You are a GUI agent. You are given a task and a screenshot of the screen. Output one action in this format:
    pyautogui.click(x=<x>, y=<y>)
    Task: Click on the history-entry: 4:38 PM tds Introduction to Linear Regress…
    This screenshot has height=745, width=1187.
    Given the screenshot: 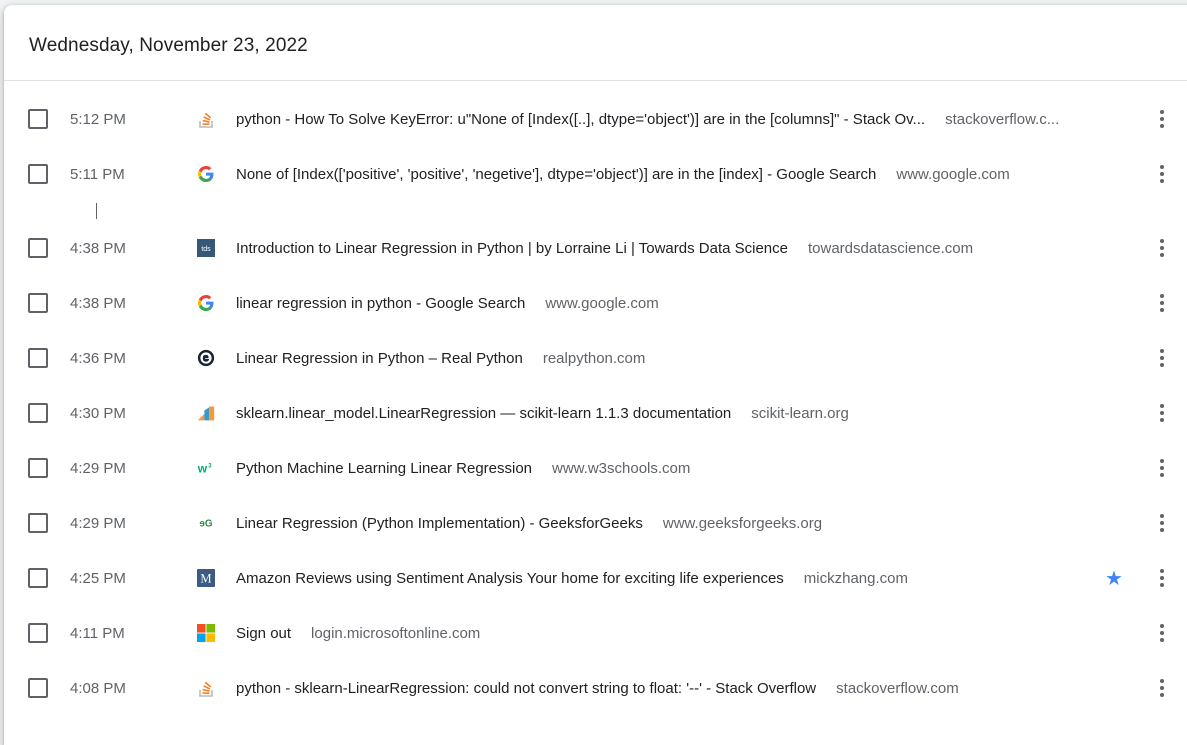 What is the action you would take?
    pyautogui.click(x=591, y=248)
    